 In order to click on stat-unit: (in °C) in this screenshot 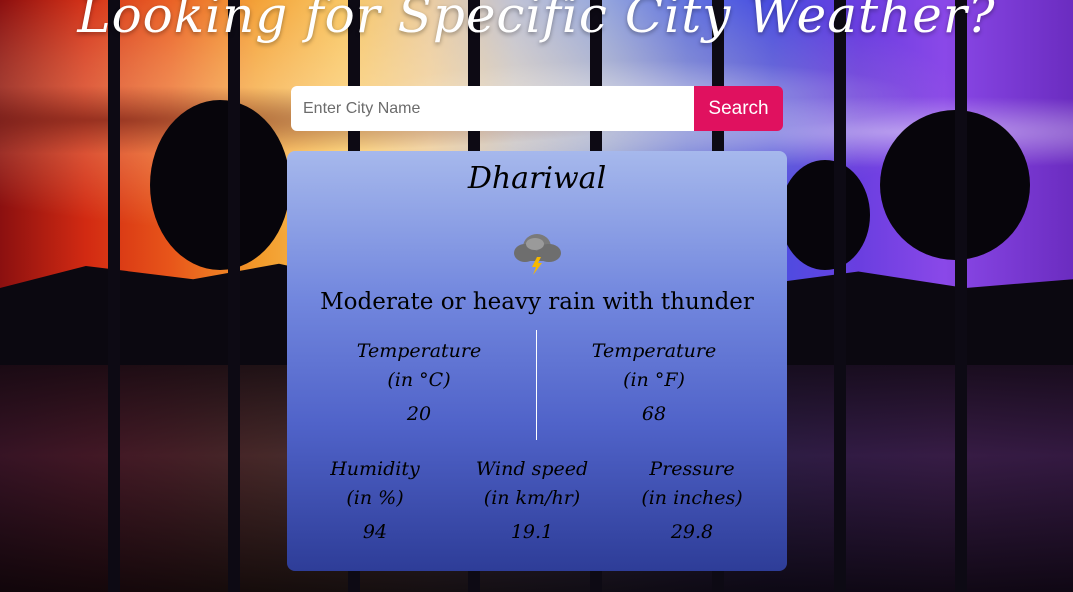, I will do `click(419, 380)`.